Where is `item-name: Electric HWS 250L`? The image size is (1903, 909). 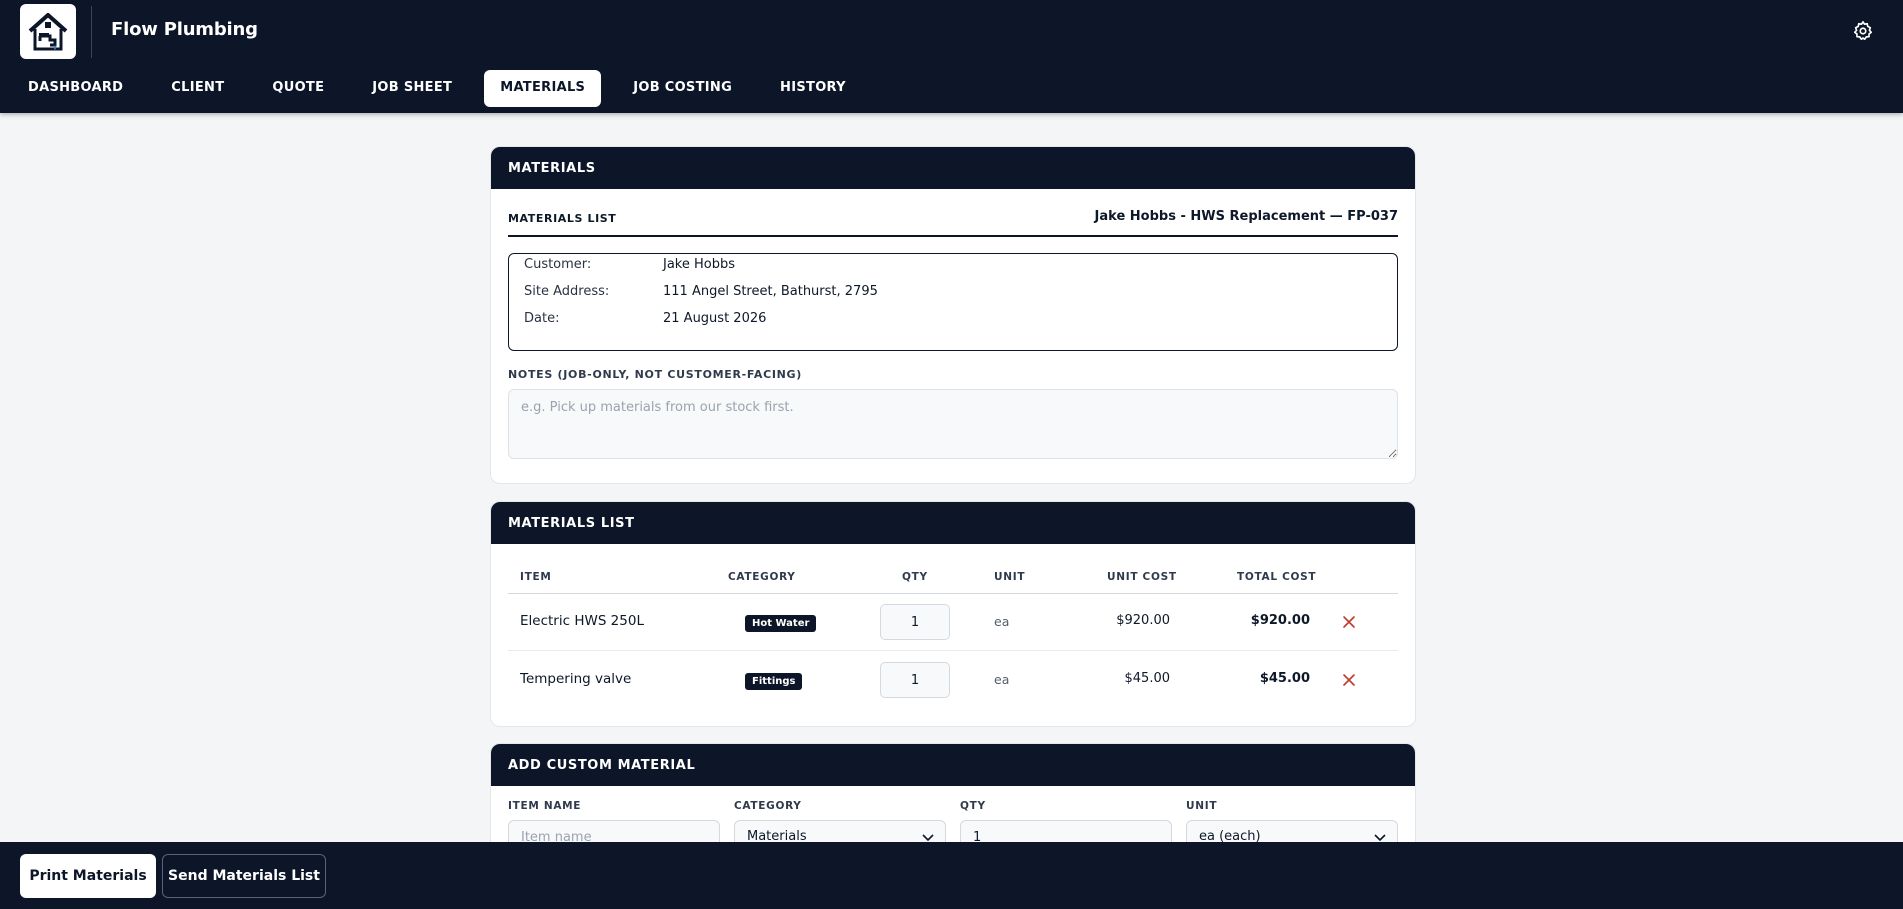 item-name: Electric HWS 250L is located at coordinates (582, 621).